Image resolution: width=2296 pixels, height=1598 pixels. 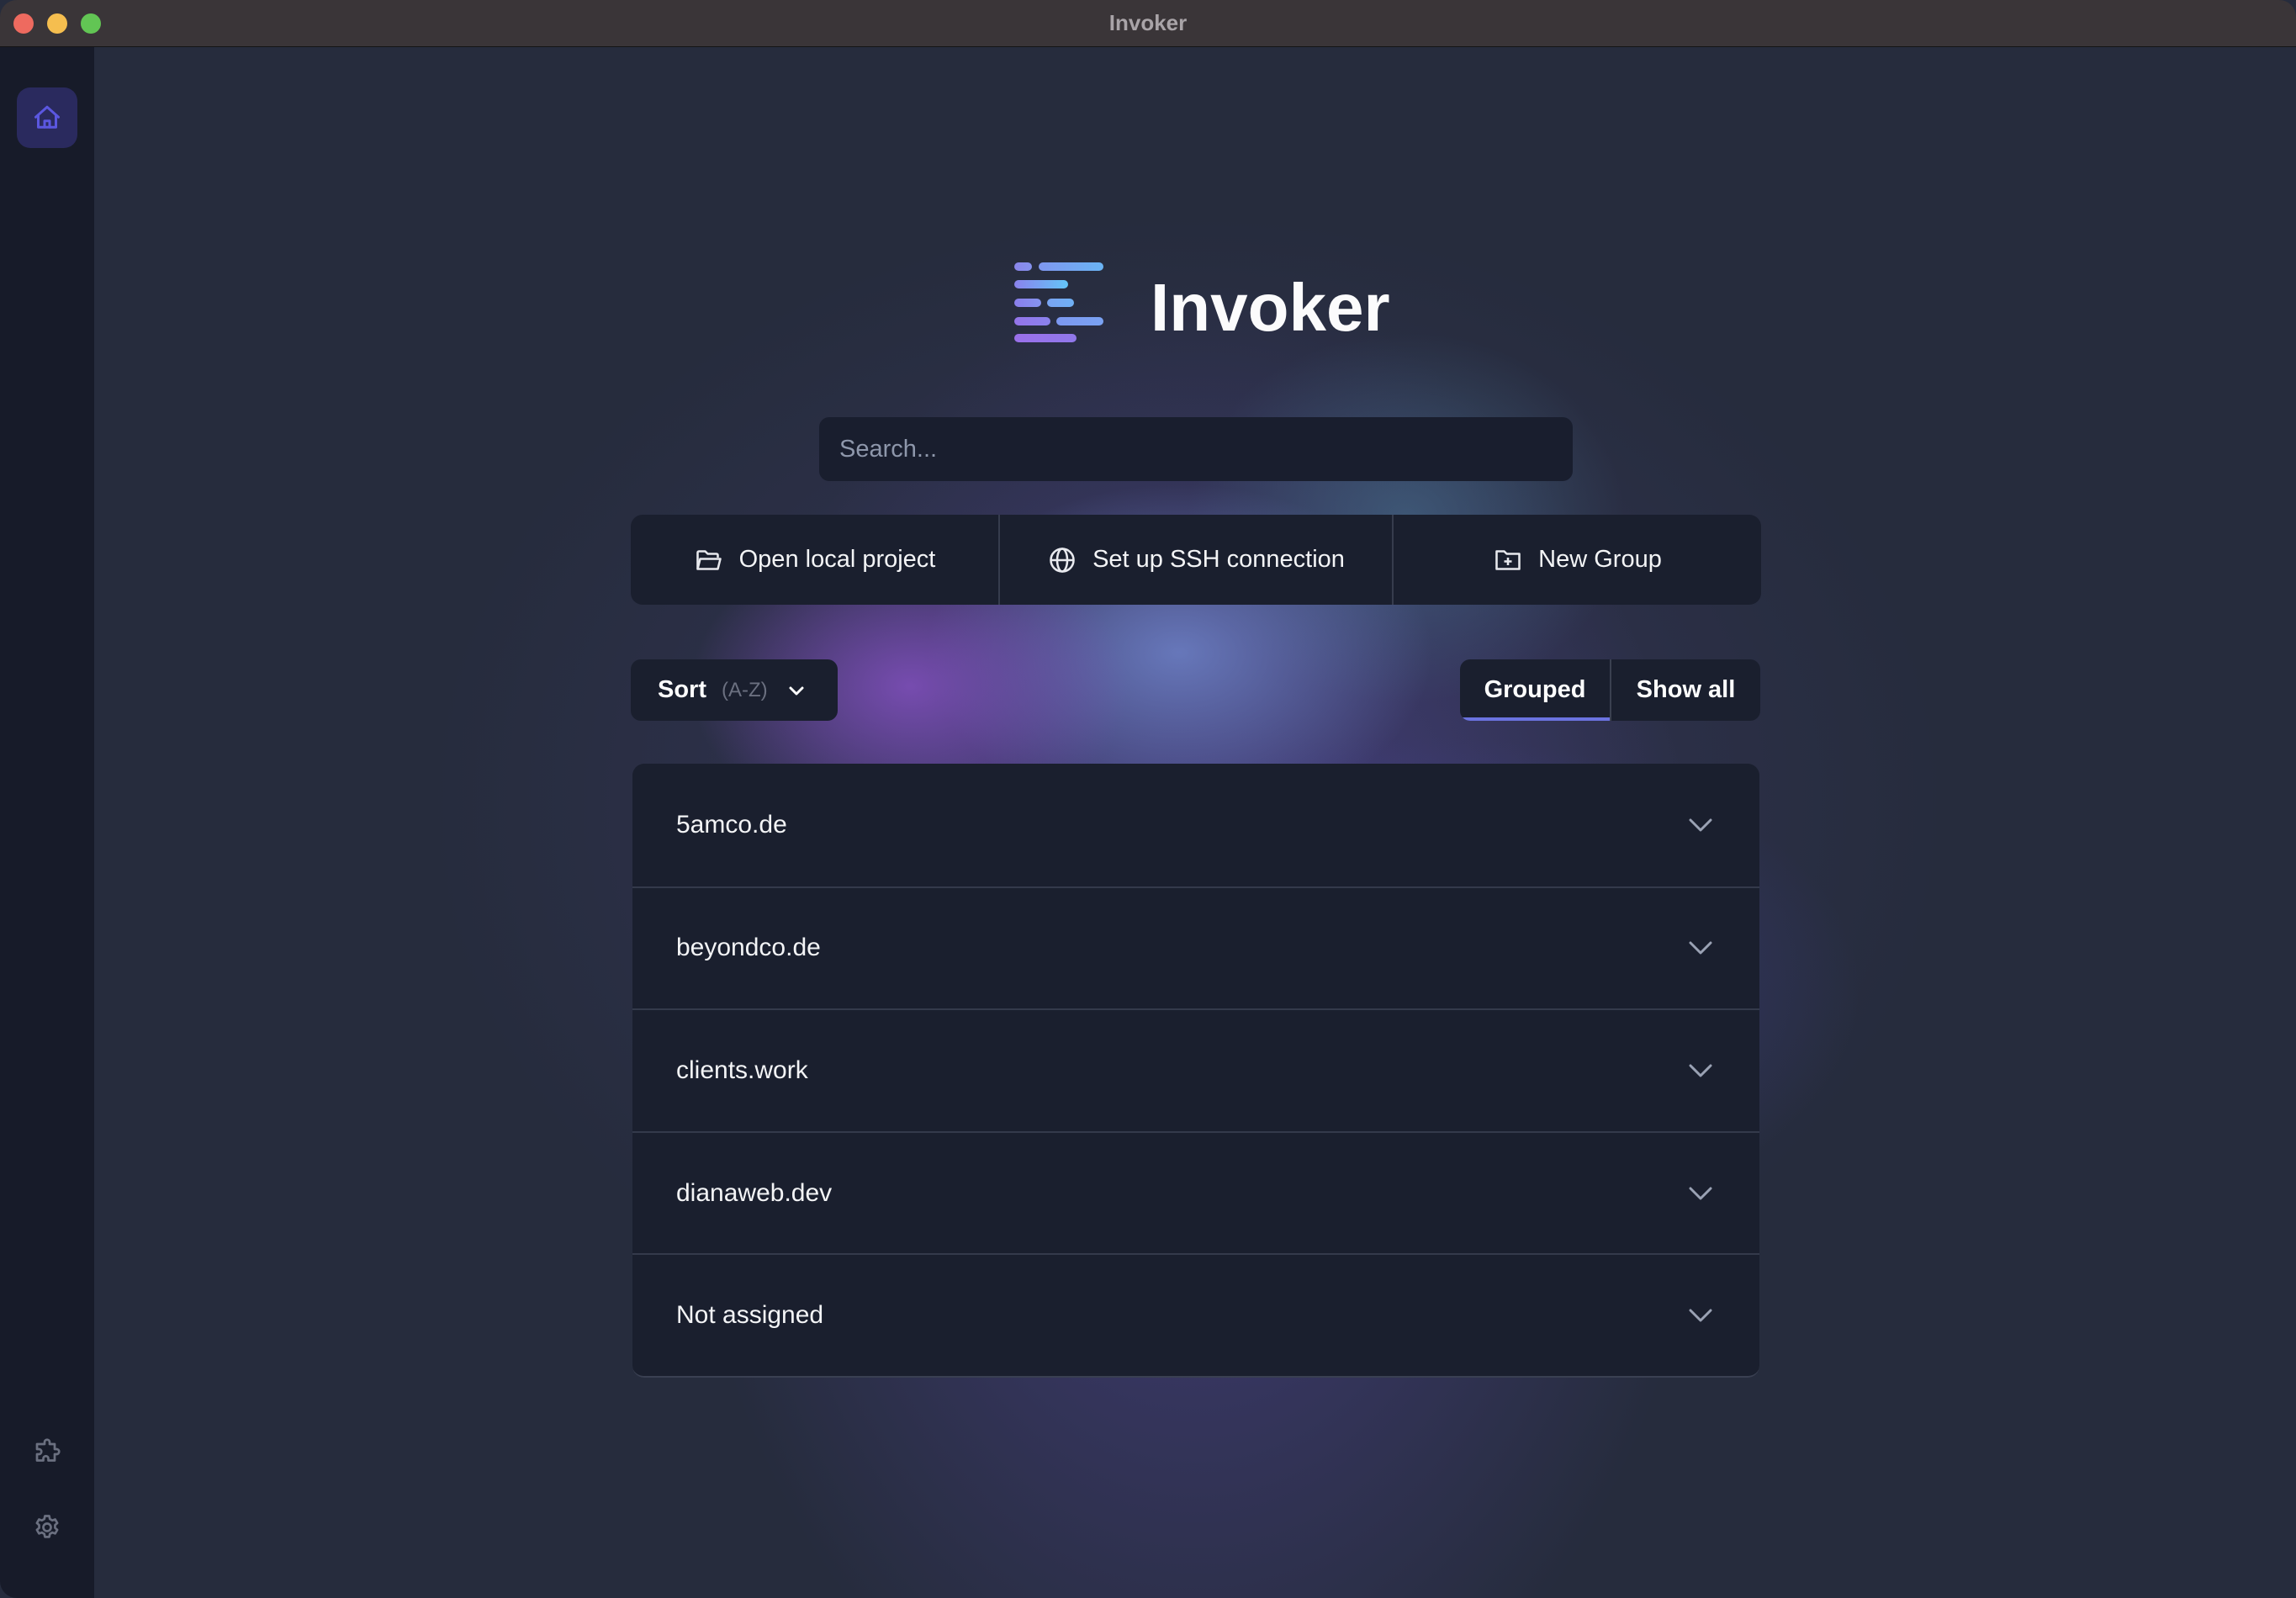 What do you see at coordinates (1218, 559) in the screenshot?
I see `setup-ssh-label: Set up SSH connection` at bounding box center [1218, 559].